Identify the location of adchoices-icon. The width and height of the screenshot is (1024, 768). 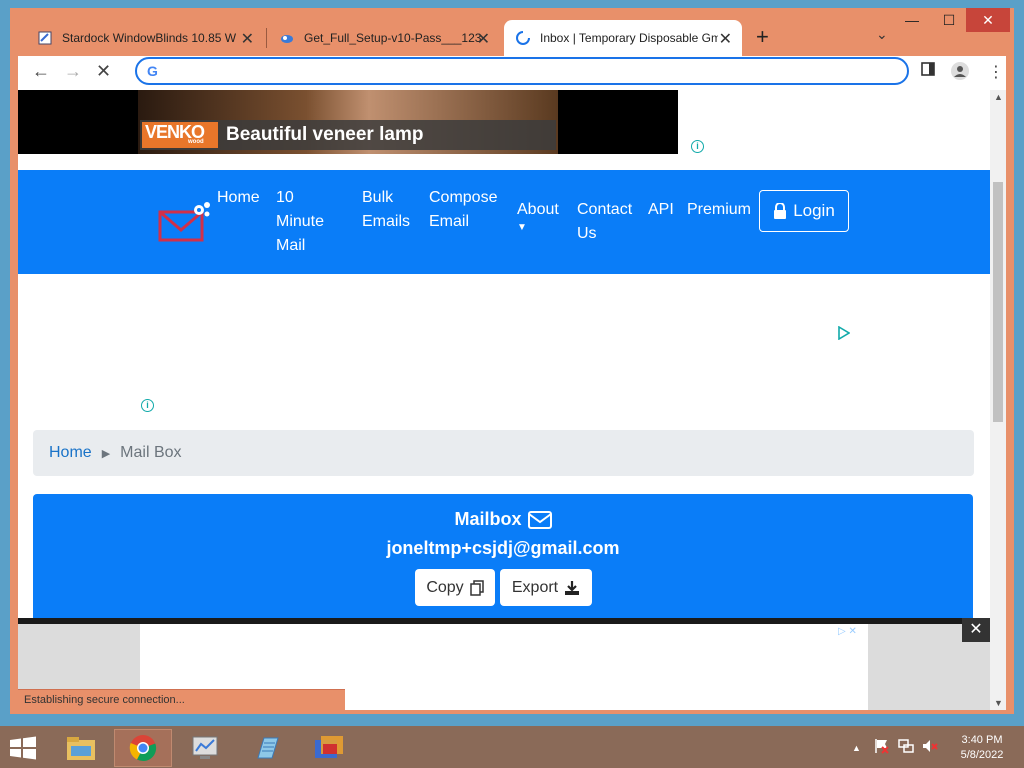
(844, 333).